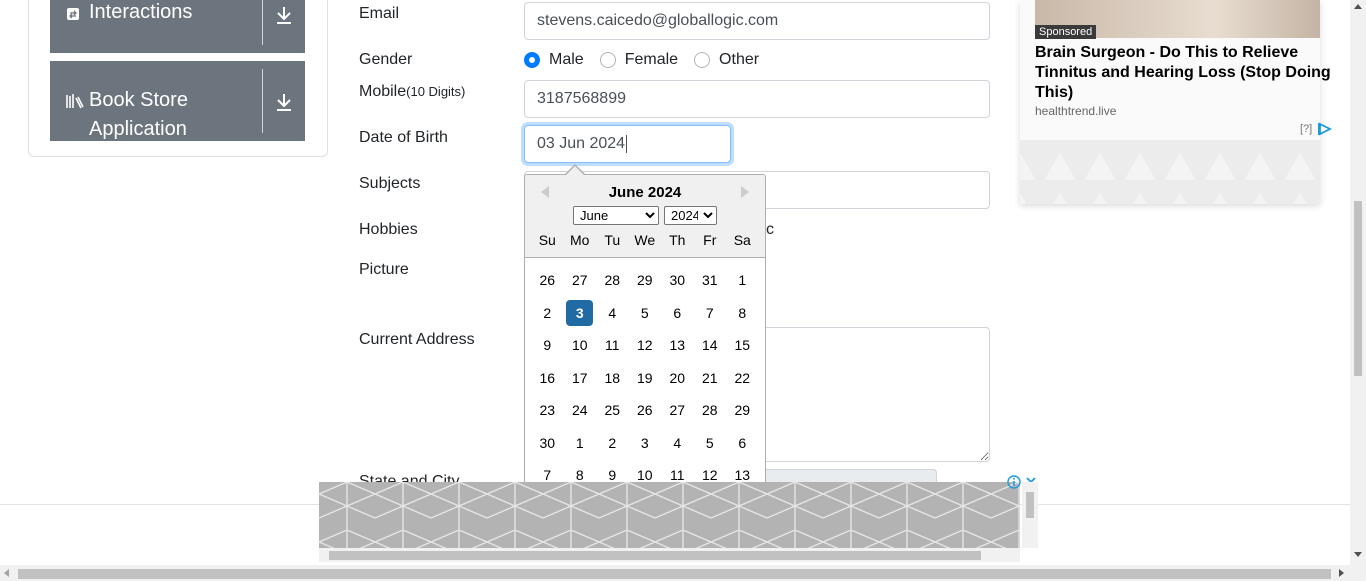 This screenshot has height=581, width=1366. Describe the element at coordinates (262, 22) in the screenshot. I see `divider` at that location.